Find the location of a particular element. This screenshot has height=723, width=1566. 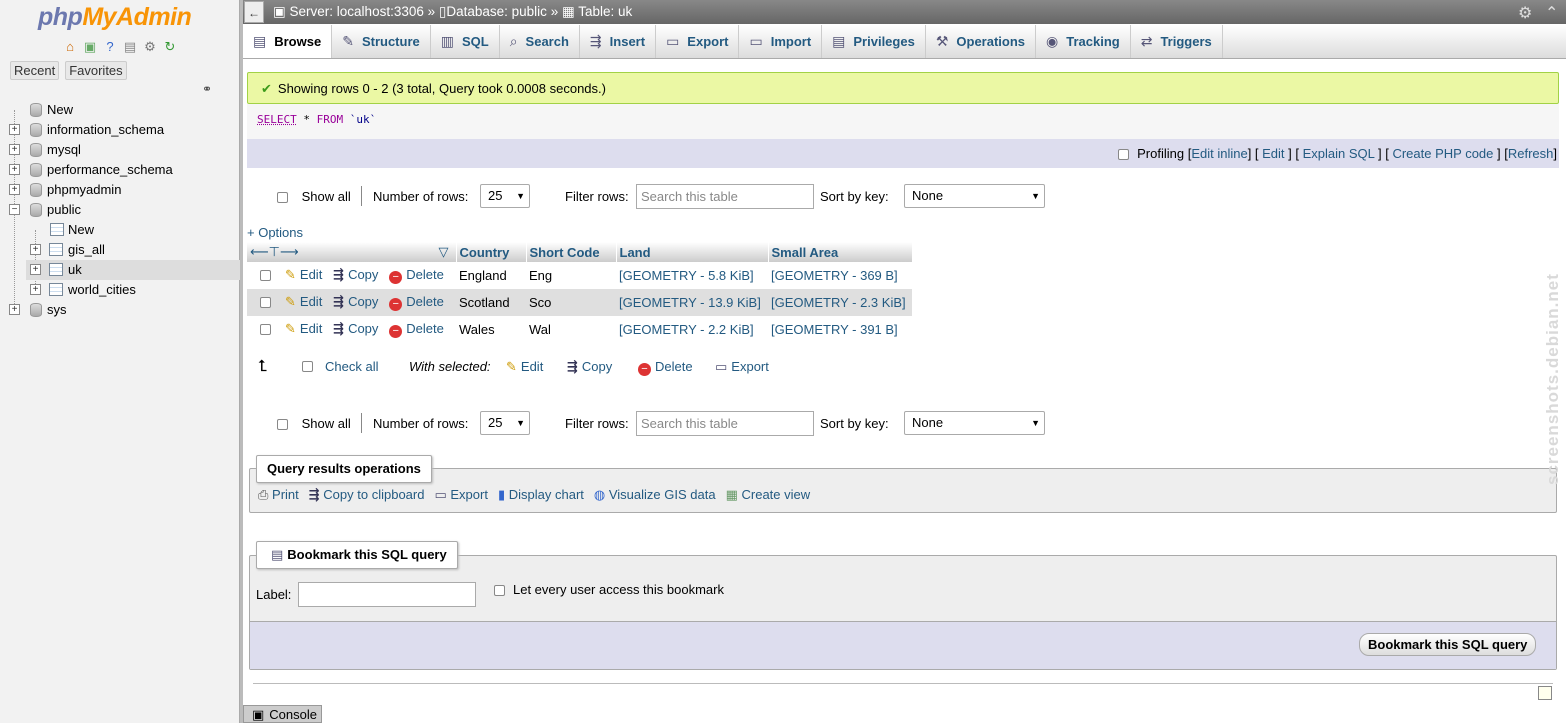

profiling-checkbox is located at coordinates (1124, 155).